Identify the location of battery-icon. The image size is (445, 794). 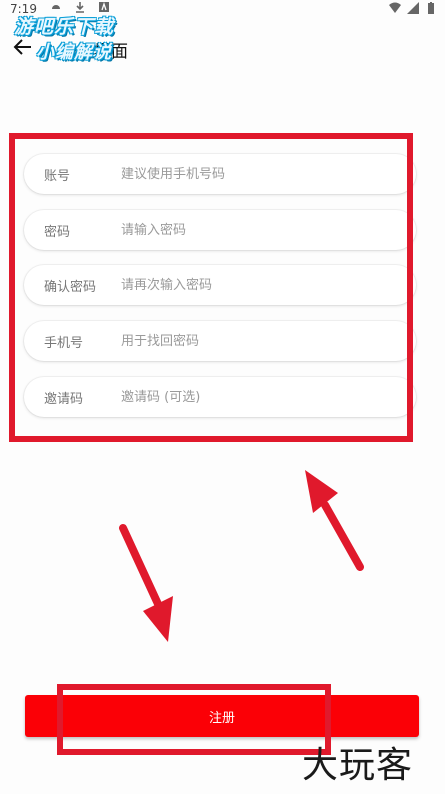
(431, 8).